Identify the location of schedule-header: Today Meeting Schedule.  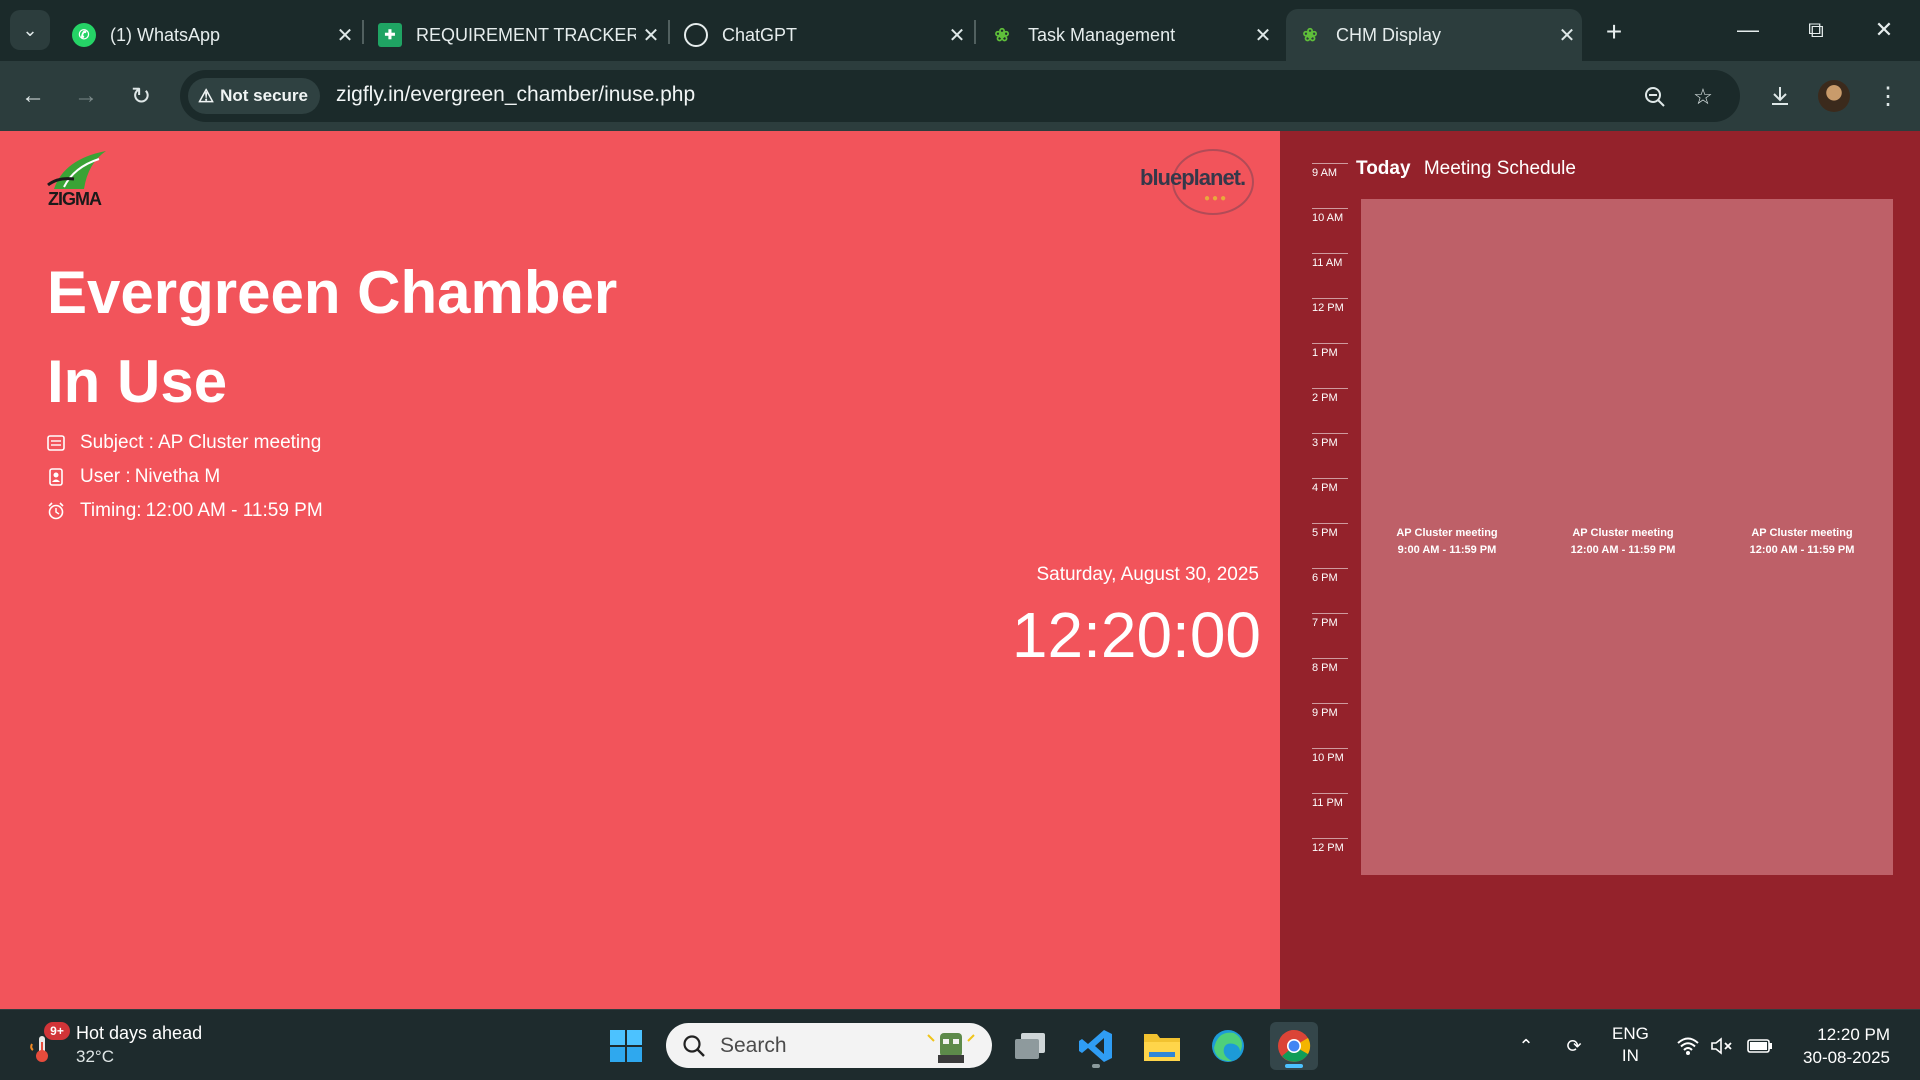
(1466, 169).